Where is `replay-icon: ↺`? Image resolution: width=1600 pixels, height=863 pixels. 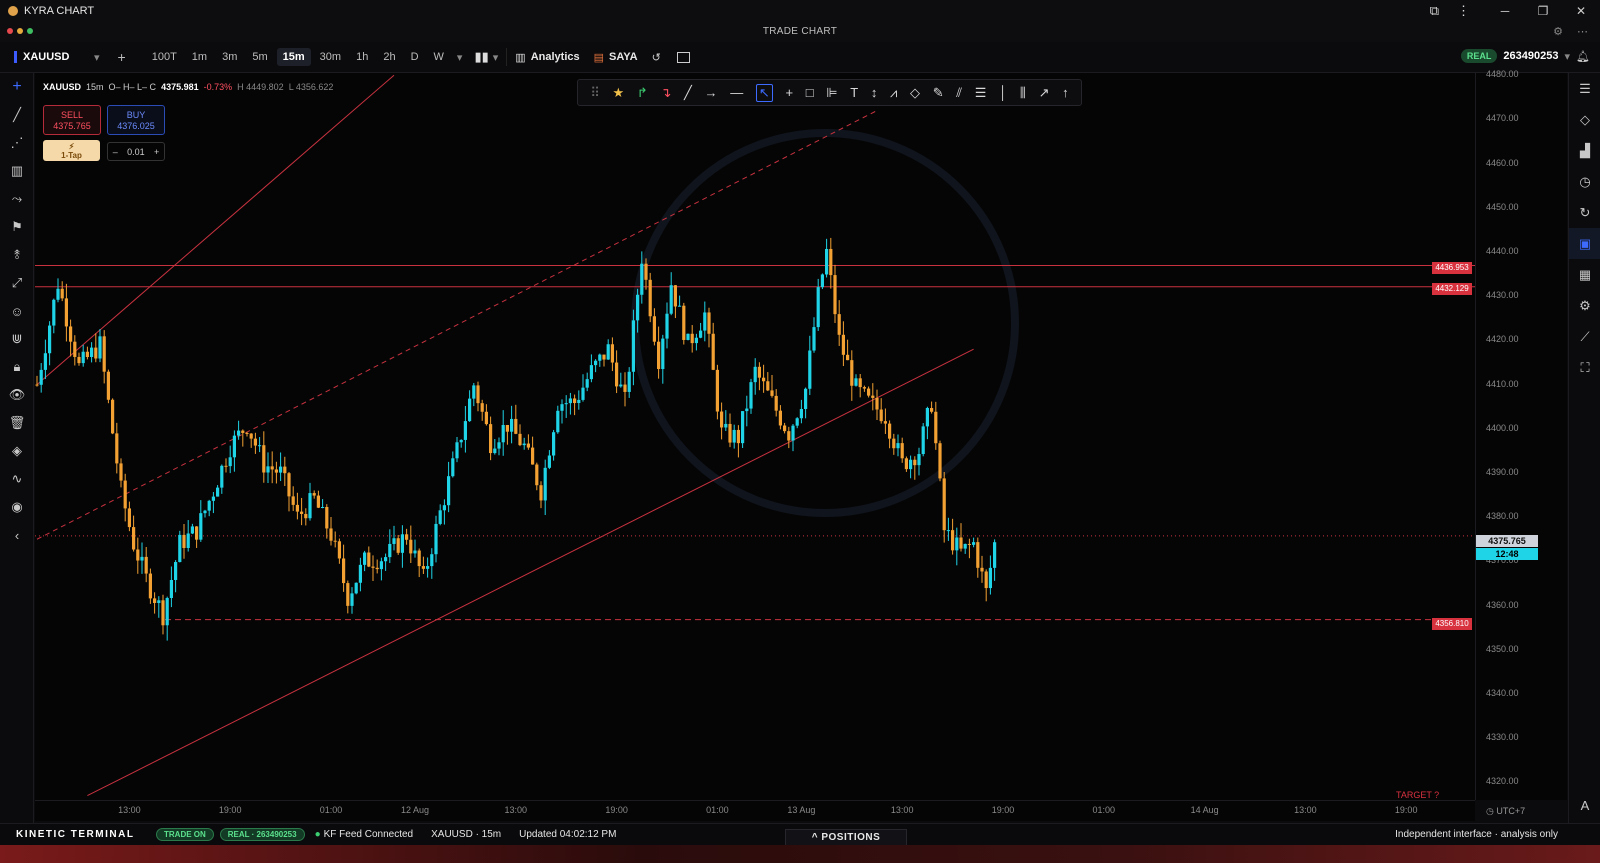 replay-icon: ↺ is located at coordinates (656, 57).